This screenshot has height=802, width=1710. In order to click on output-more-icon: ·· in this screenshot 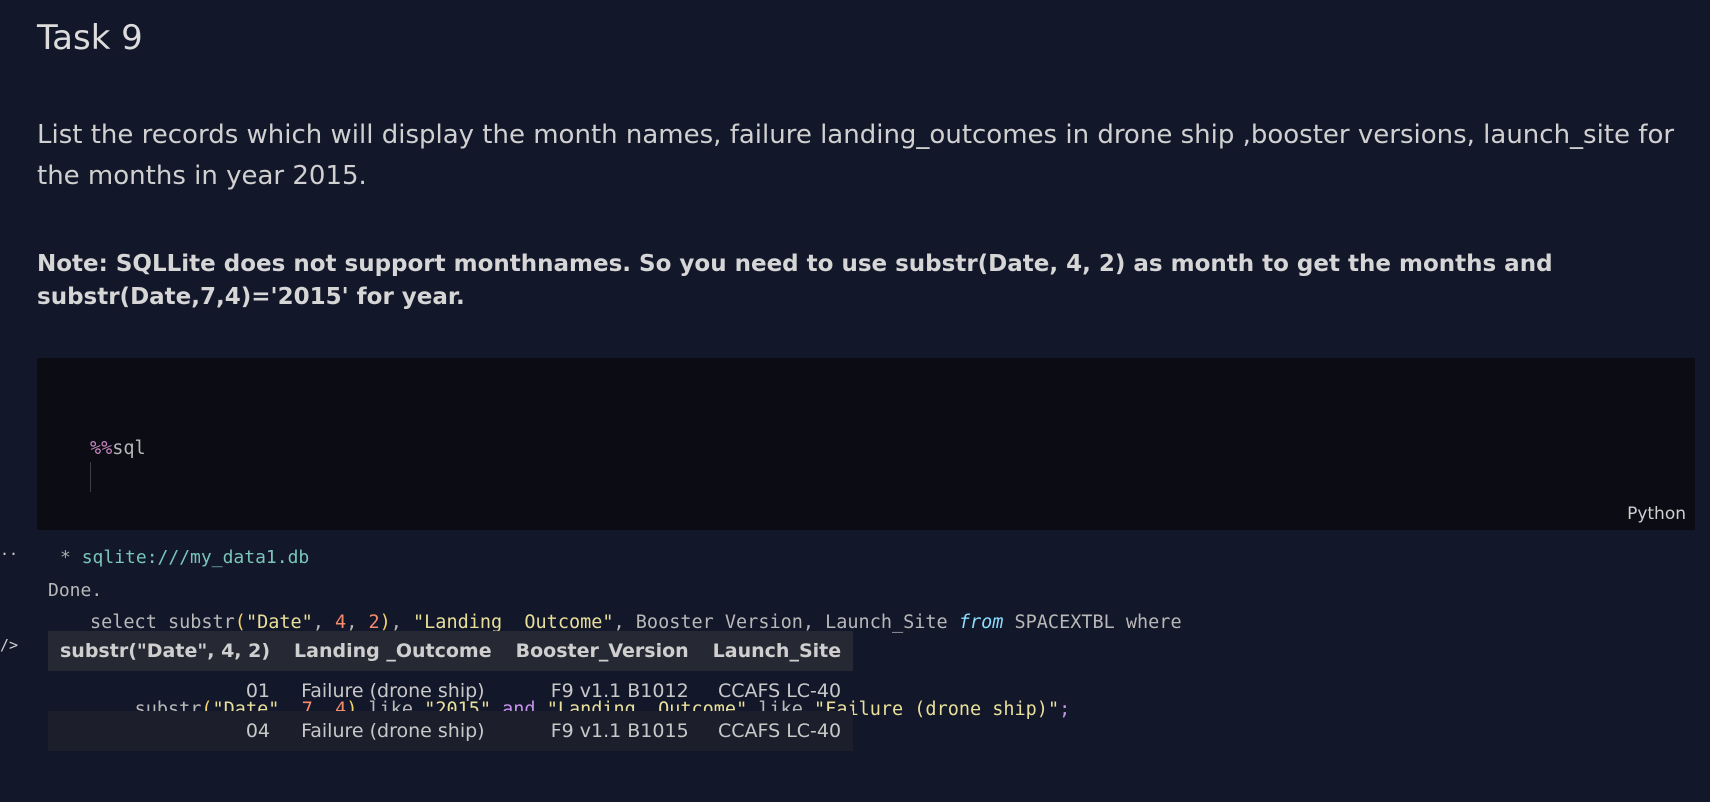, I will do `click(9, 554)`.